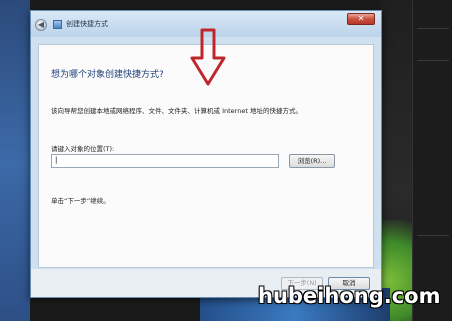 This screenshot has height=321, width=452. I want to click on close-button: ✕, so click(361, 19).